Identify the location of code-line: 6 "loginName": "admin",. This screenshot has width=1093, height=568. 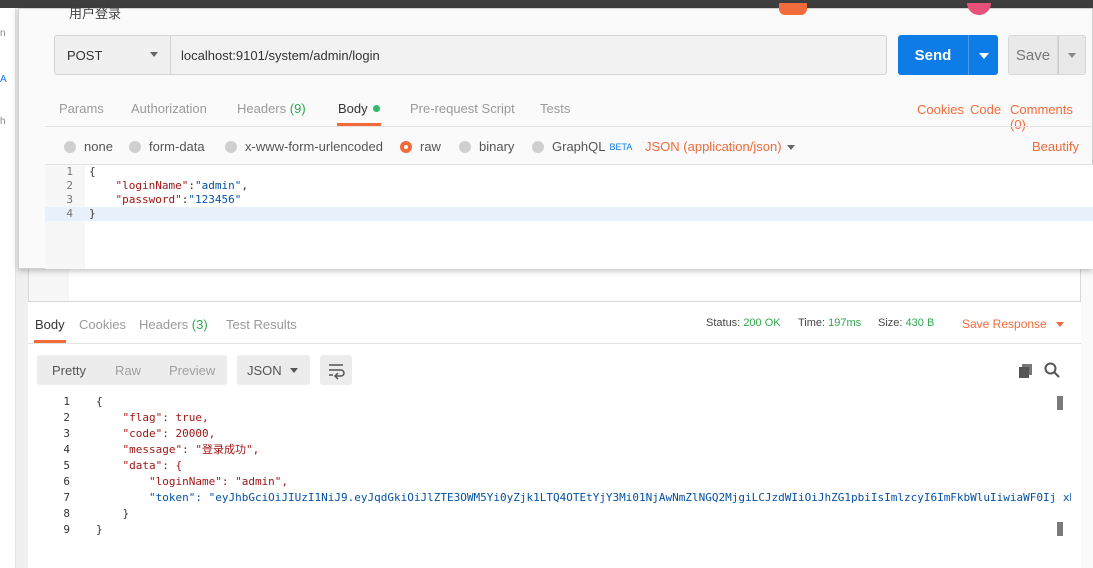
(549, 482).